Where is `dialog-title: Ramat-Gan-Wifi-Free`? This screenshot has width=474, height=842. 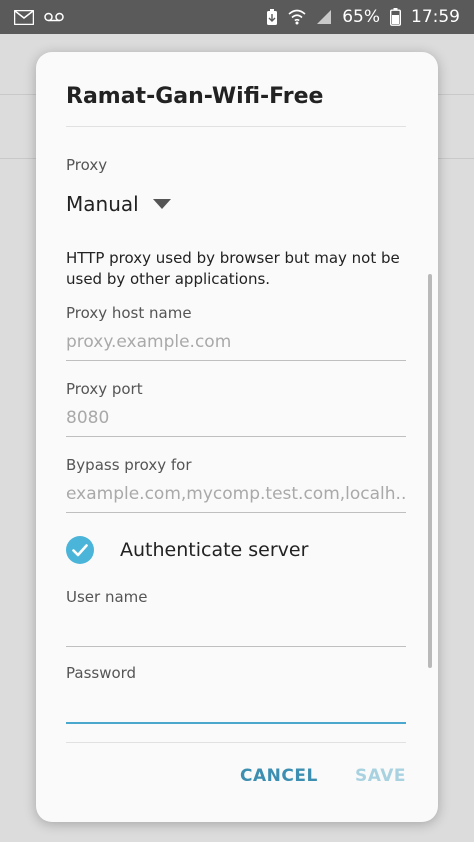
dialog-title: Ramat-Gan-Wifi-Free is located at coordinates (195, 96).